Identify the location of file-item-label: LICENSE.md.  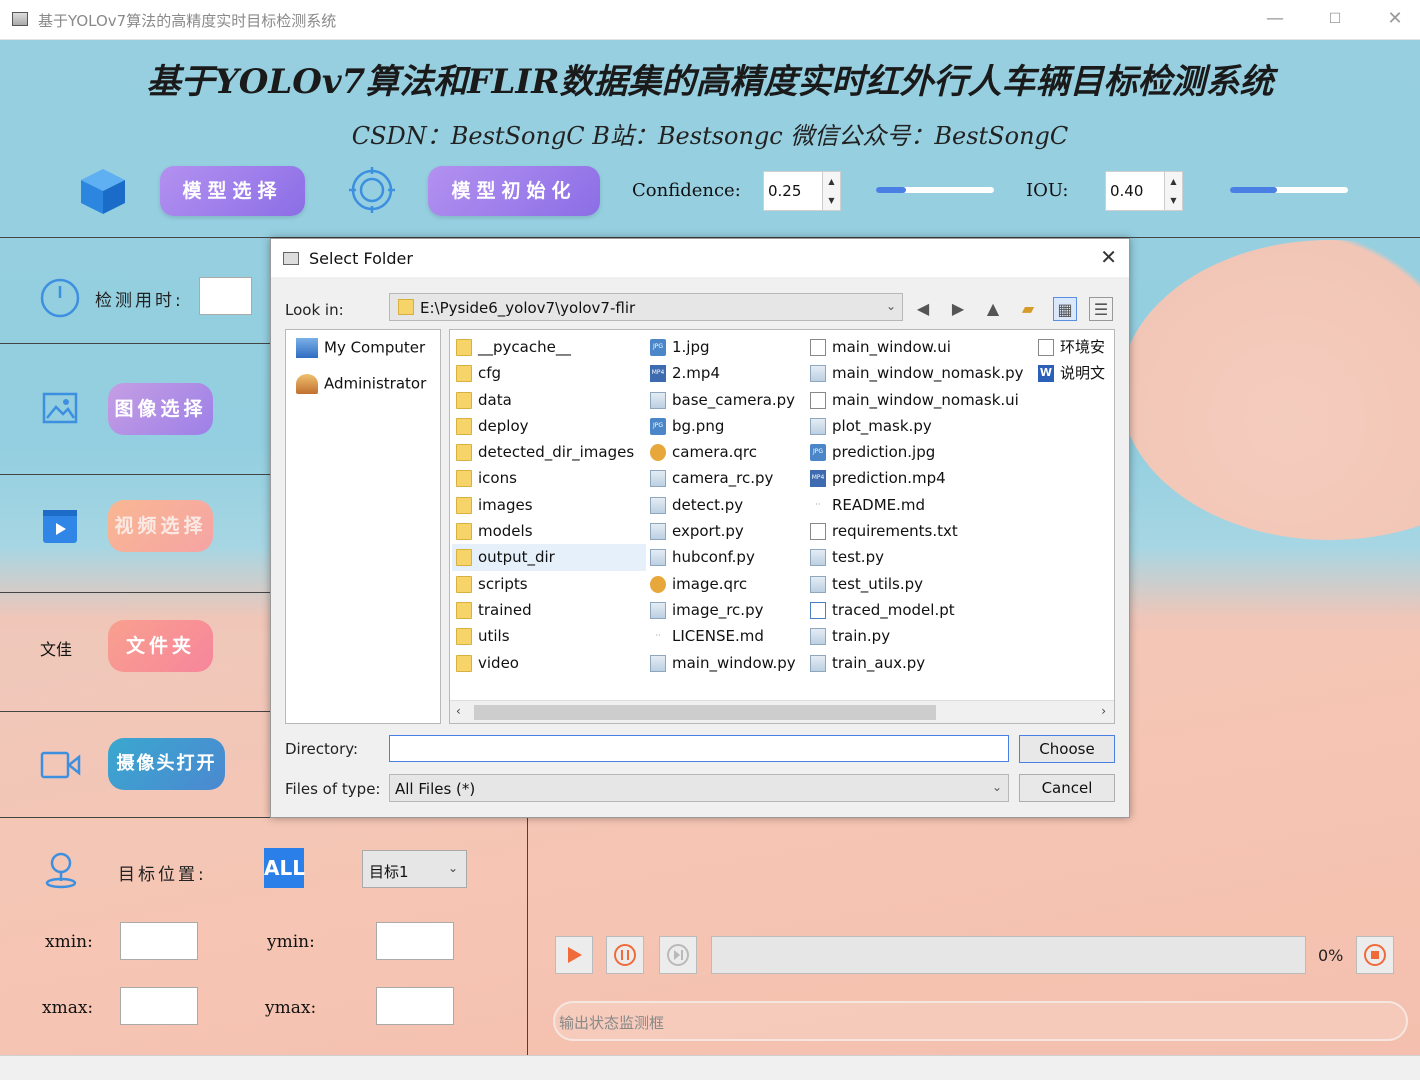
(718, 636).